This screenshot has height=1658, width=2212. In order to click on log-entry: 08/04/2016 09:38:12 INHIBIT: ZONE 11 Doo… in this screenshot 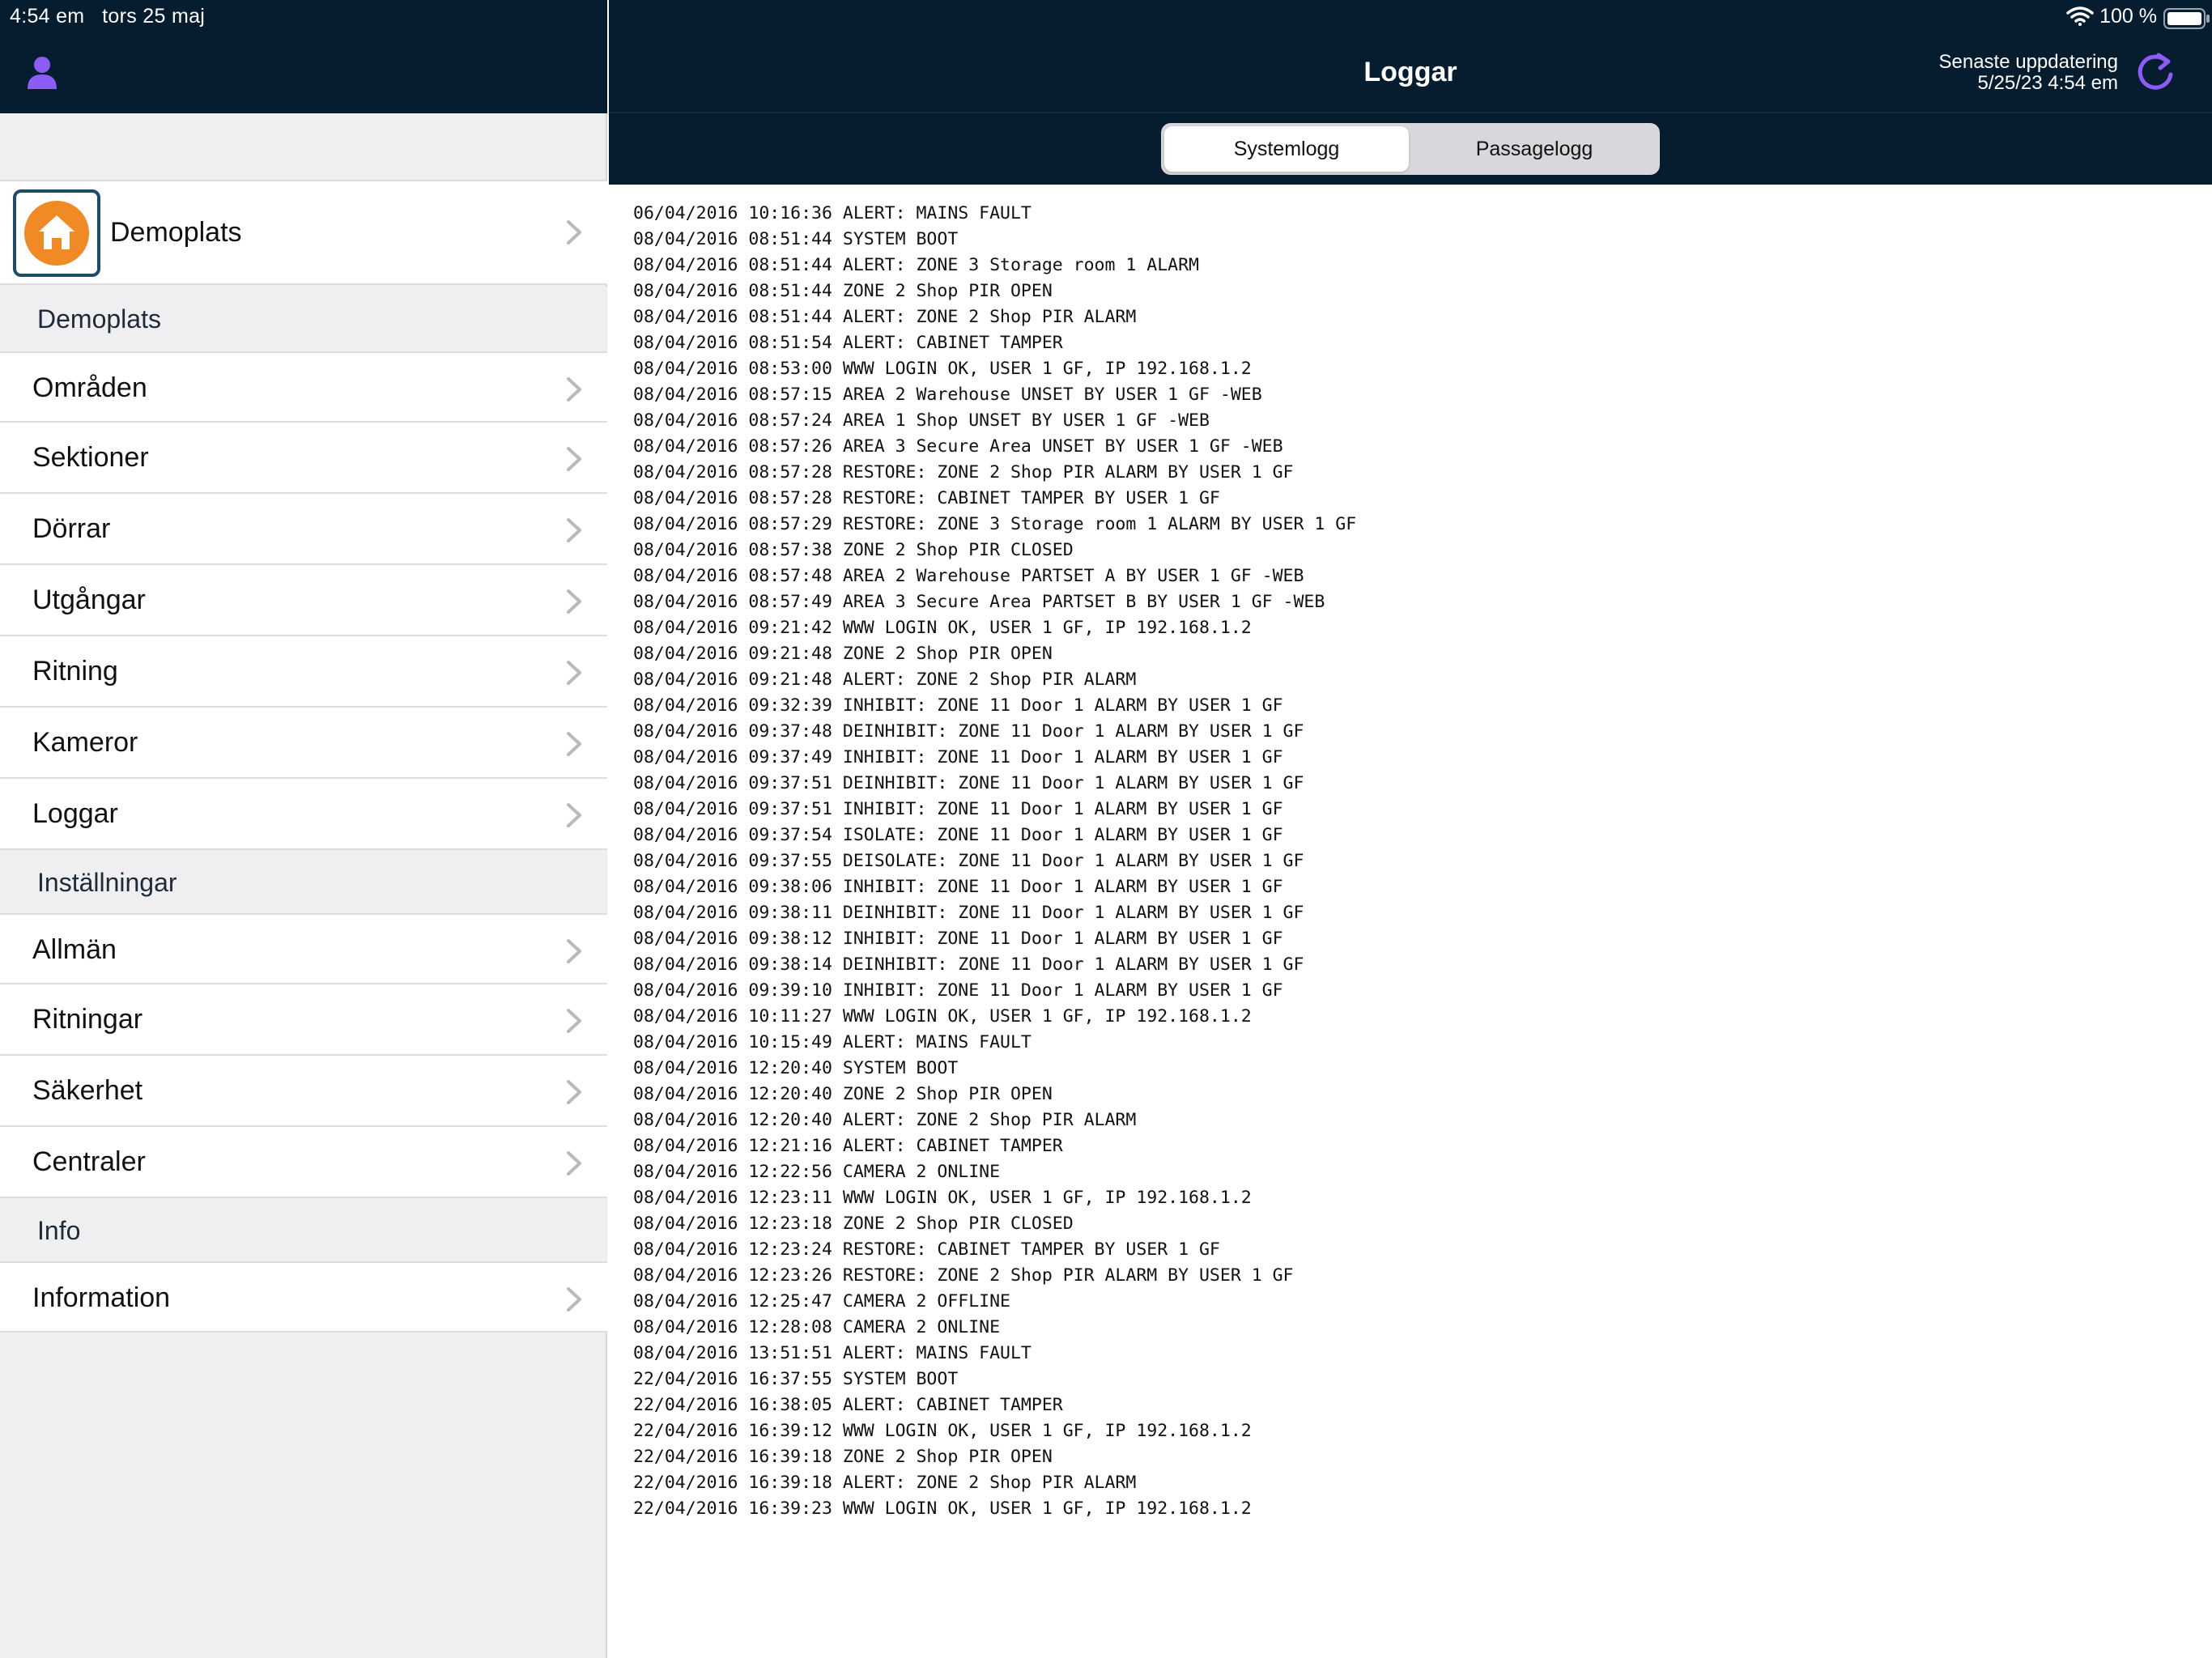, I will do `click(958, 939)`.